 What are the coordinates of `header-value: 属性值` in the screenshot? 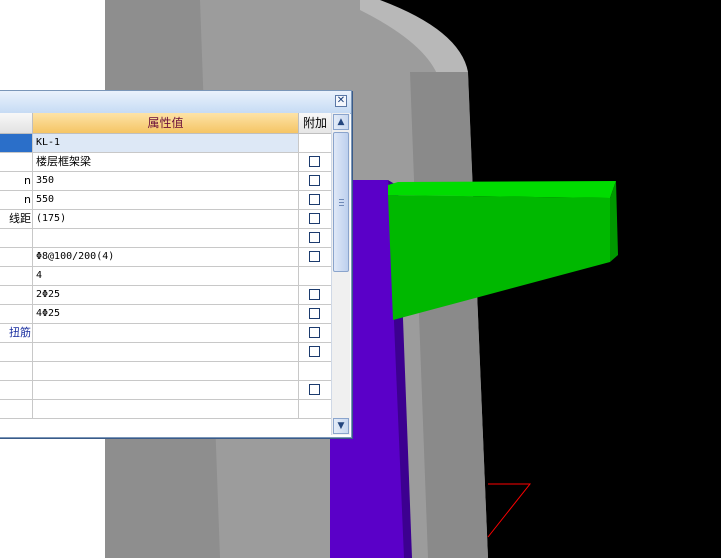 It's located at (166, 123).